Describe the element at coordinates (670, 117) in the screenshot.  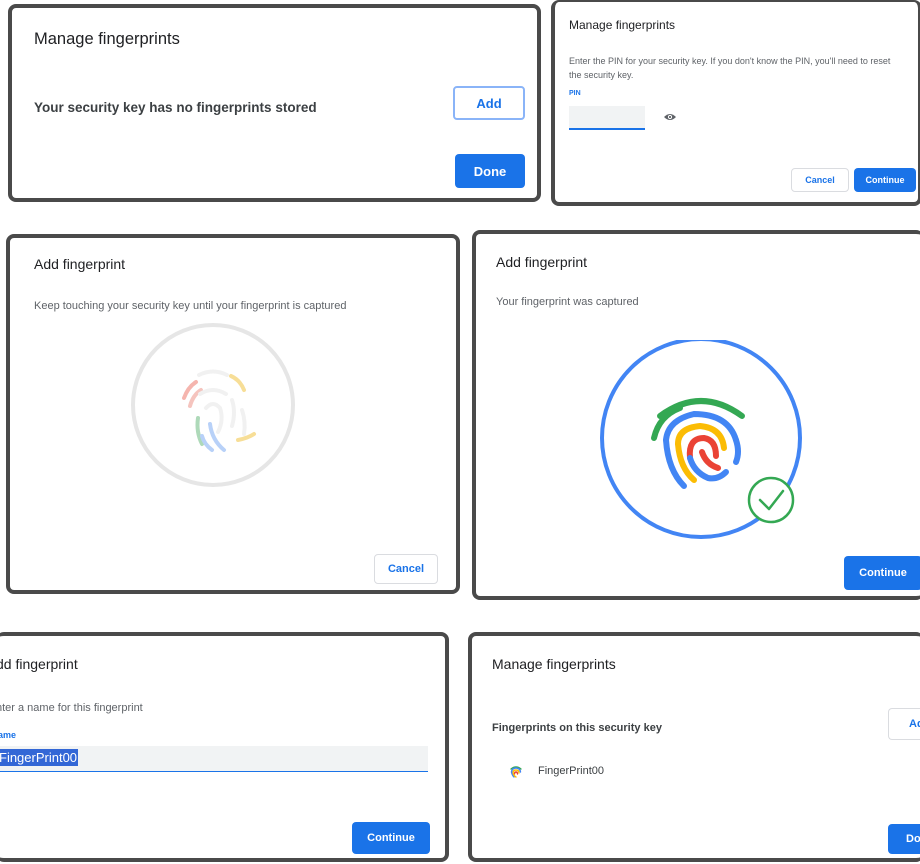
I see `eye-icon` at that location.